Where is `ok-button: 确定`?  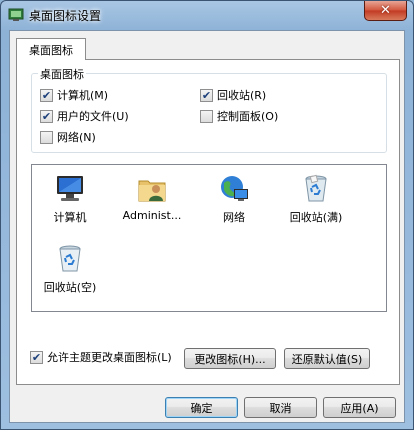 ok-button: 确定 is located at coordinates (201, 407).